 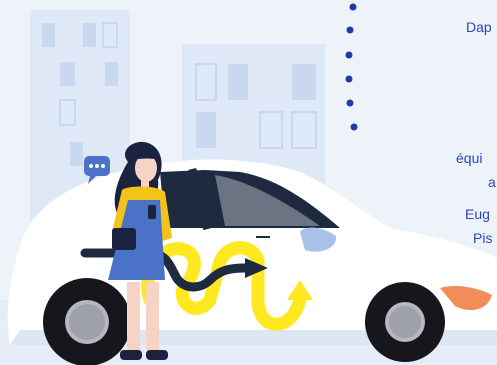 I want to click on dotted-line, so click(x=351, y=67).